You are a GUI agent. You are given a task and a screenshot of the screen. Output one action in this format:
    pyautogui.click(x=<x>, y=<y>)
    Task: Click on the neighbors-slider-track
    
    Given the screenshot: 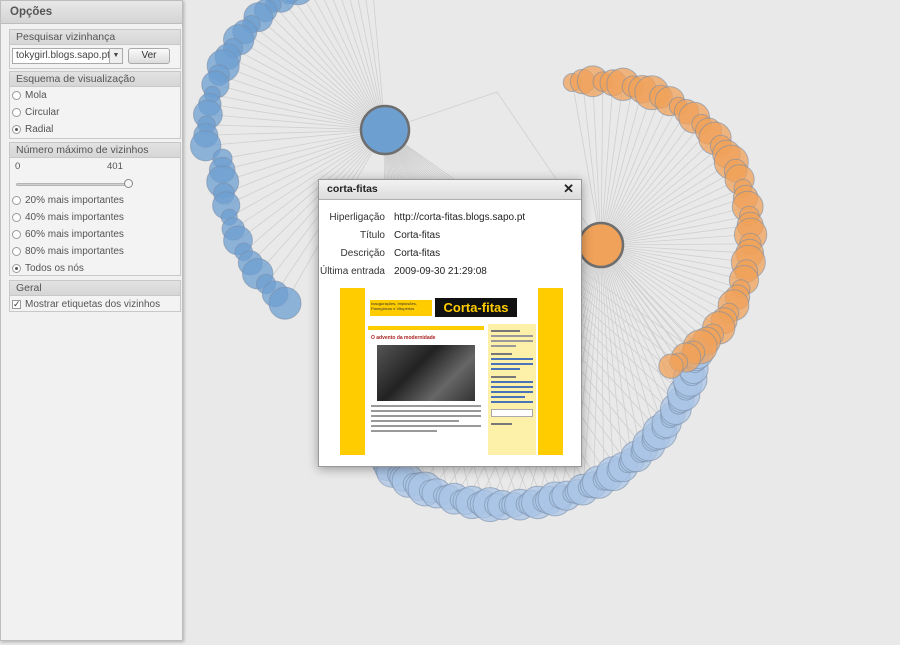 What is the action you would take?
    pyautogui.click(x=72, y=184)
    